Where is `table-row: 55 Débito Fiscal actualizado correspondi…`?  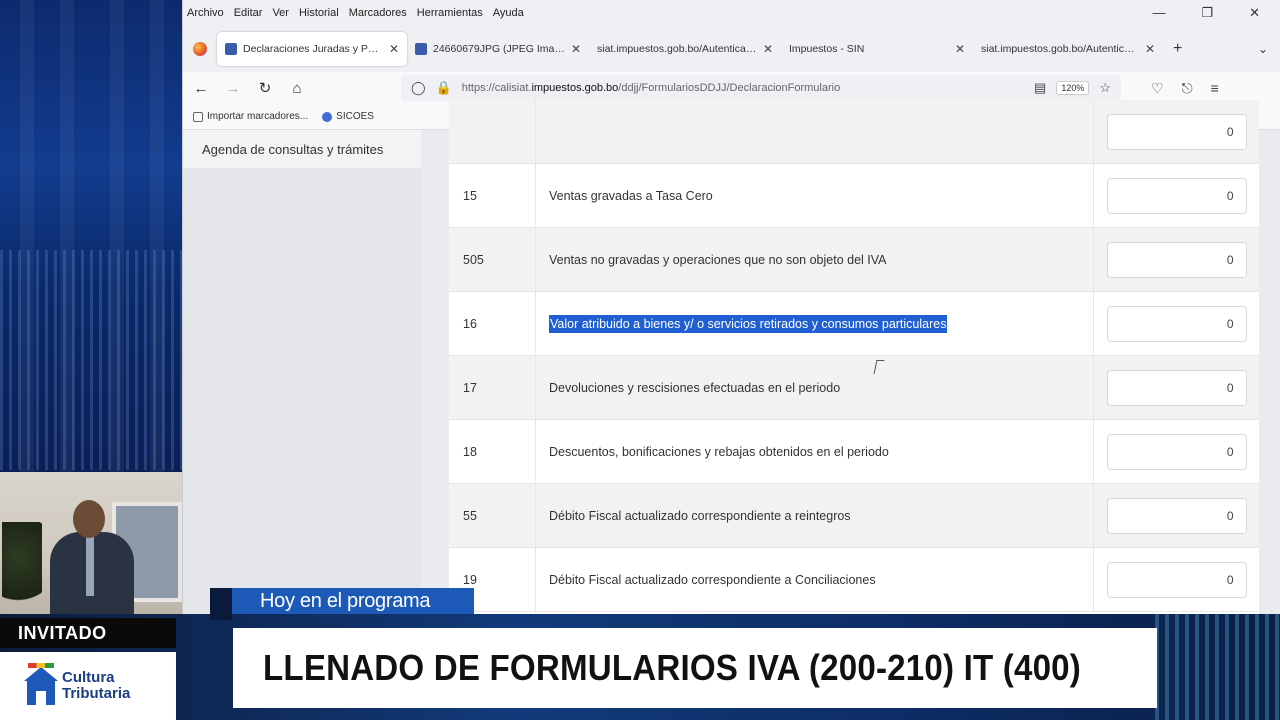 table-row: 55 Débito Fiscal actualizado correspondi… is located at coordinates (854, 516).